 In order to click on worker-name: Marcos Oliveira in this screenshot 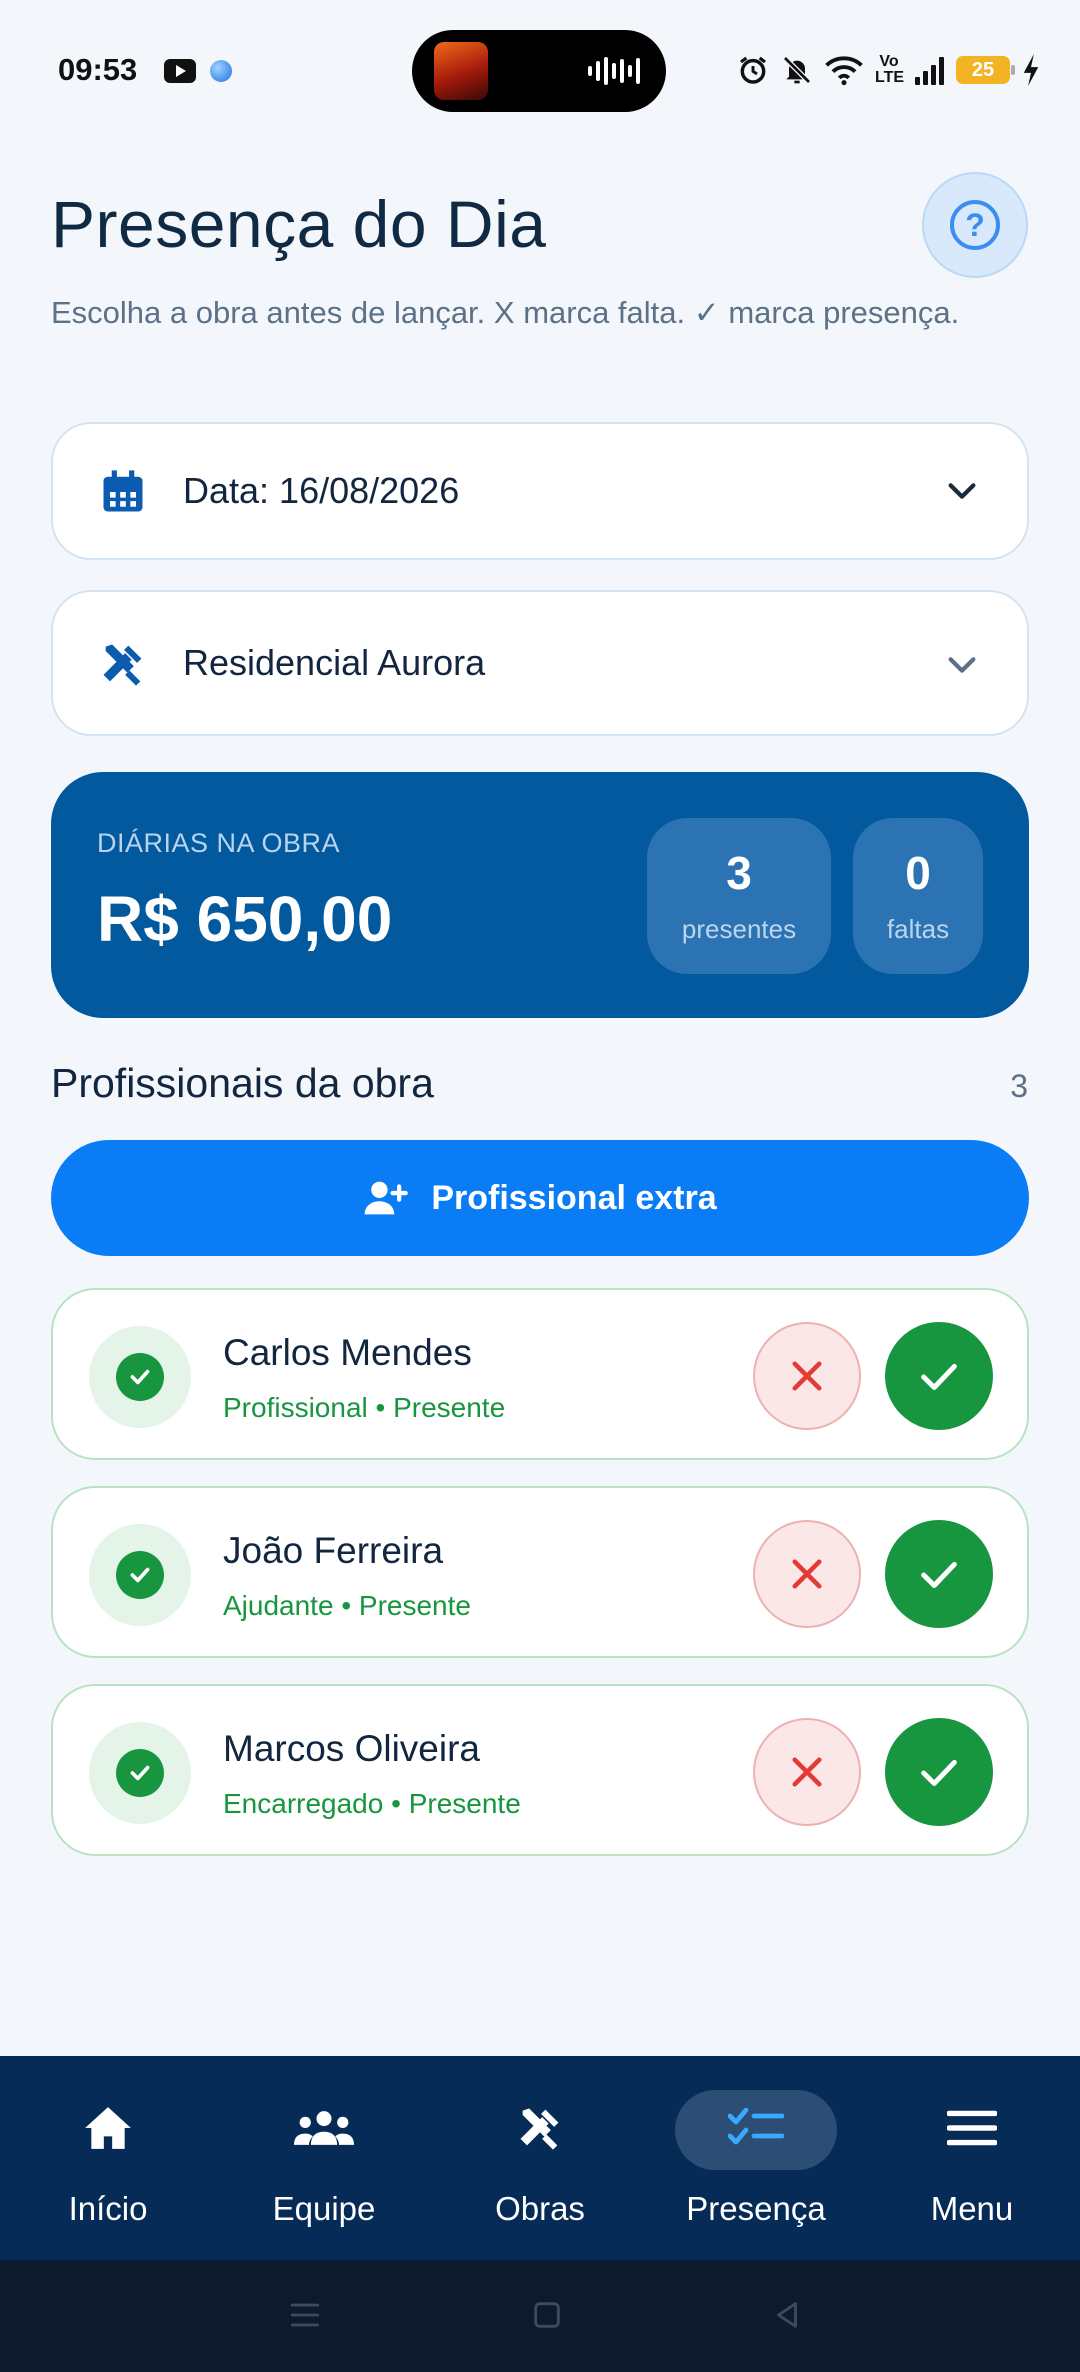, I will do `click(351, 1748)`.